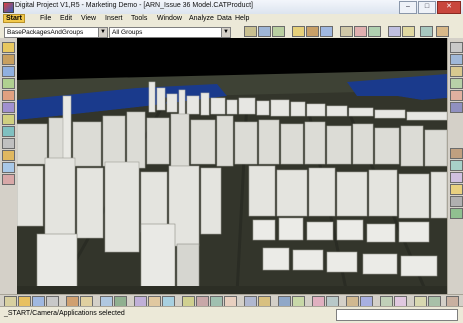 This screenshot has height=323, width=463. I want to click on window-controls: – □ ✕, so click(430, 7).